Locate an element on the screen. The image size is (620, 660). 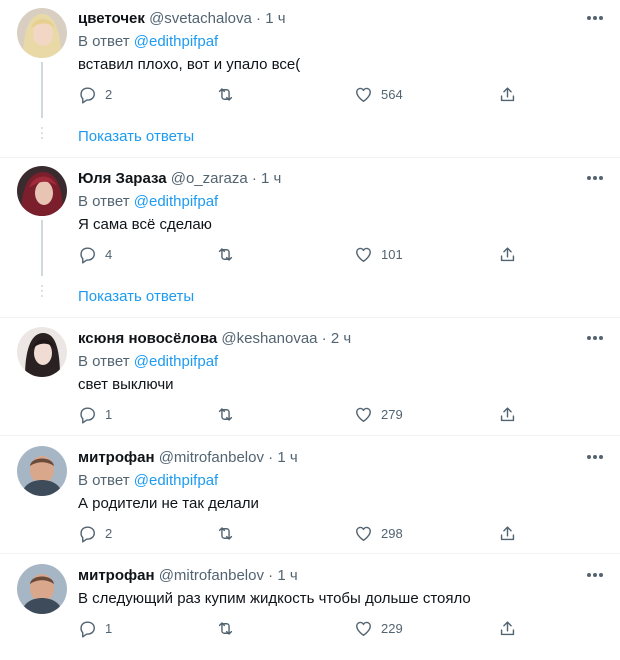
display-name: цветочек is located at coordinates (111, 18).